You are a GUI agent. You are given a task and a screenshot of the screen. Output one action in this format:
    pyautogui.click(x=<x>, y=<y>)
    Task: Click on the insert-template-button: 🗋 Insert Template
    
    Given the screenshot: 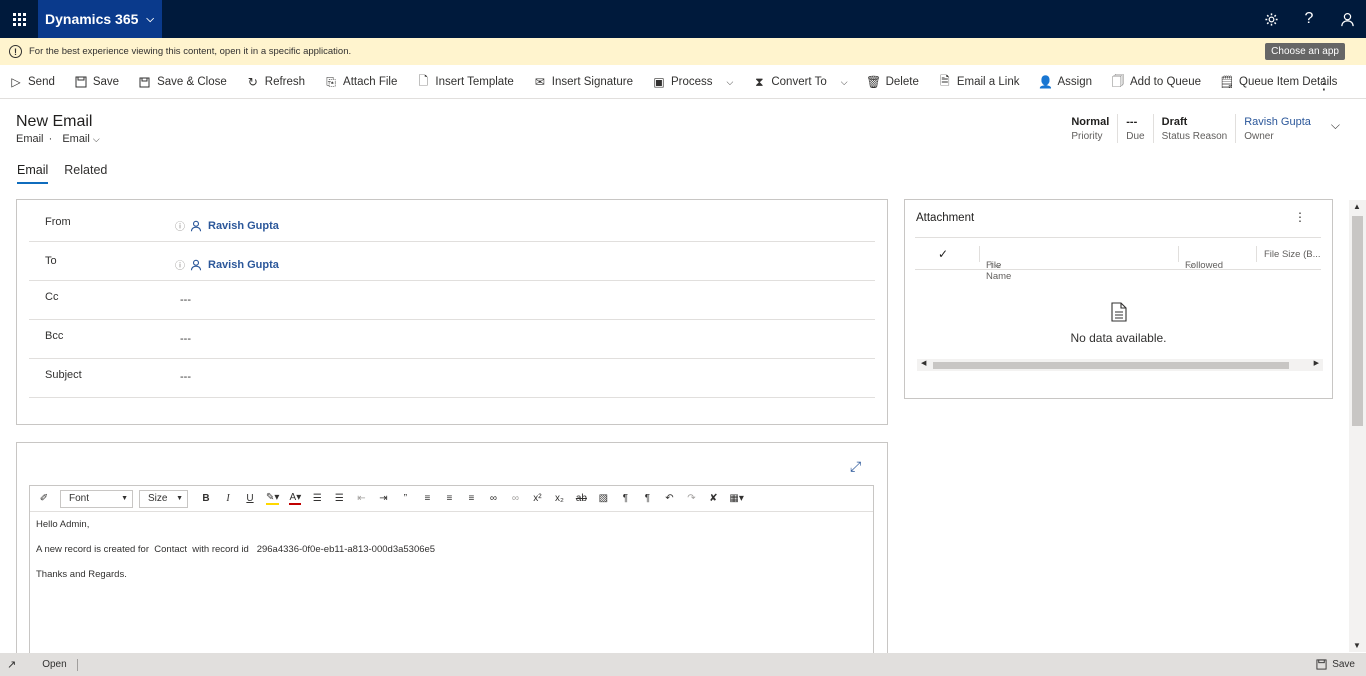 What is the action you would take?
    pyautogui.click(x=465, y=81)
    